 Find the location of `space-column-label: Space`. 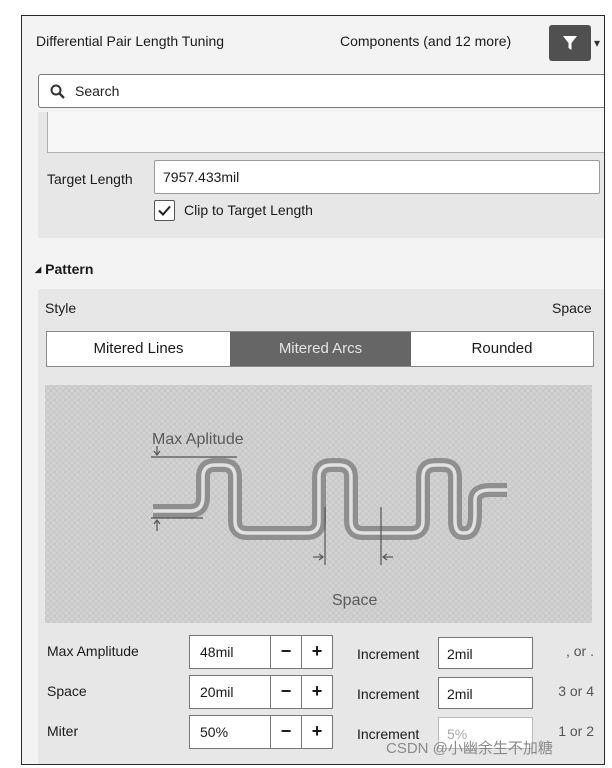

space-column-label: Space is located at coordinates (572, 308).